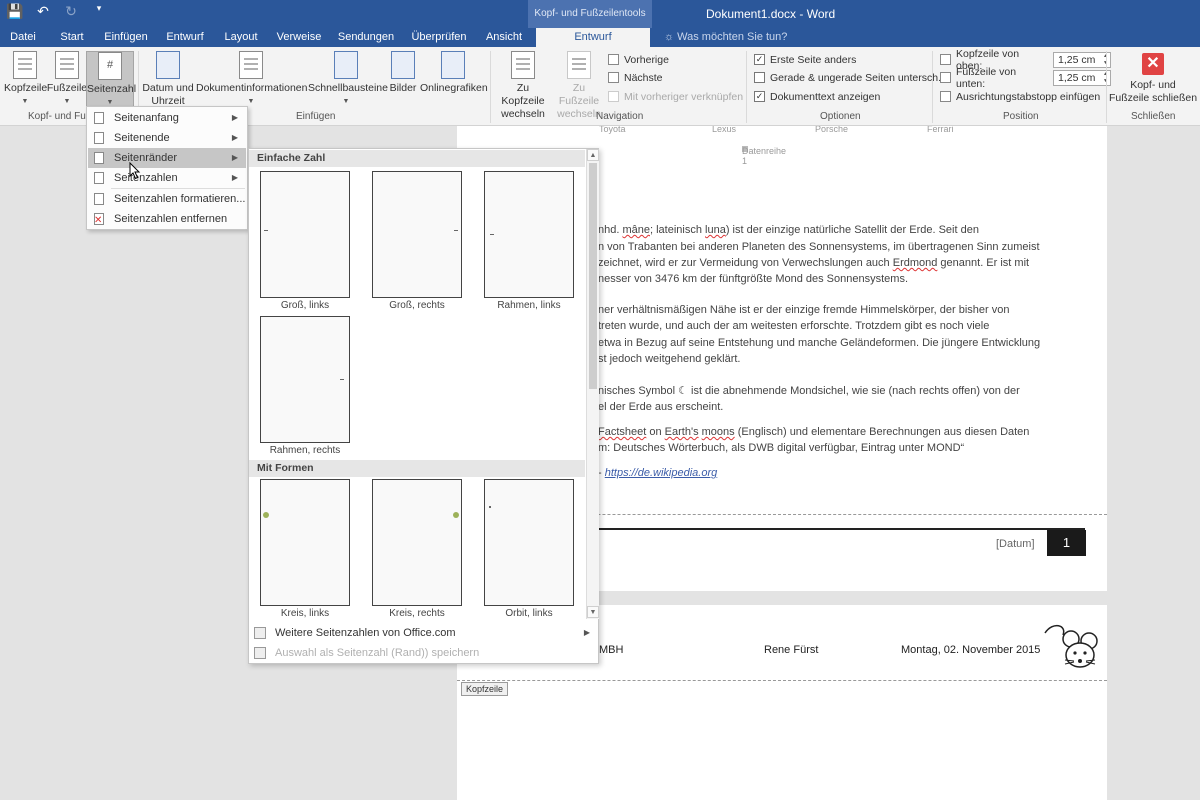  Describe the element at coordinates (348, 79) in the screenshot. I see `schnellbausteine-button: Schnellbausteine ▼` at that location.